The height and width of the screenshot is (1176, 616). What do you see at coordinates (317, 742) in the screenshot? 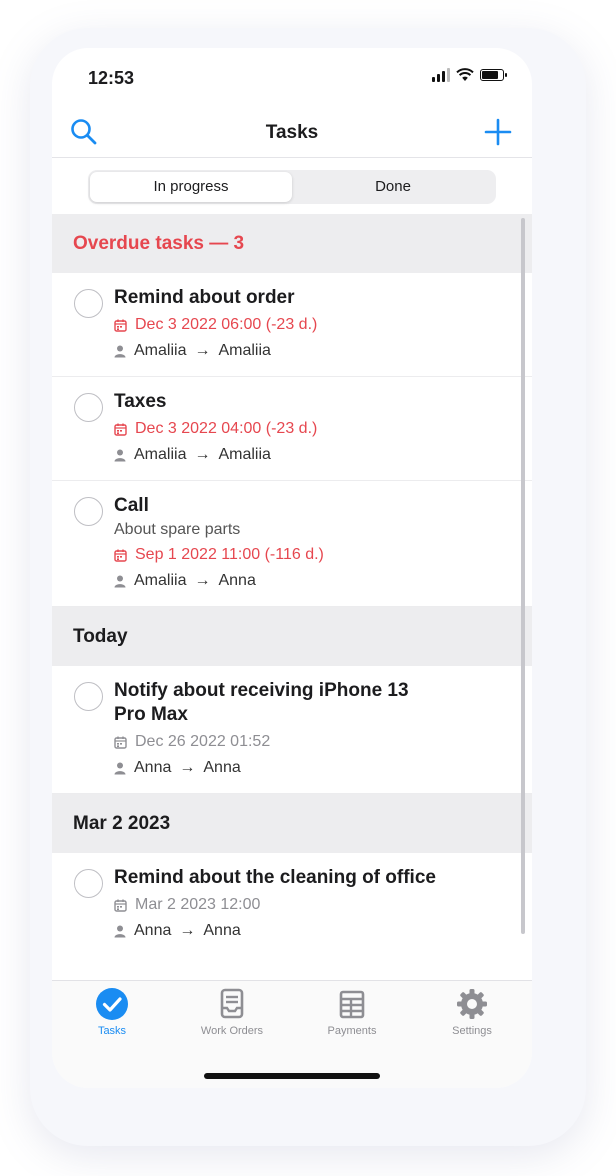
I see `task-due-date: Dec 26 2022 01:52` at bounding box center [317, 742].